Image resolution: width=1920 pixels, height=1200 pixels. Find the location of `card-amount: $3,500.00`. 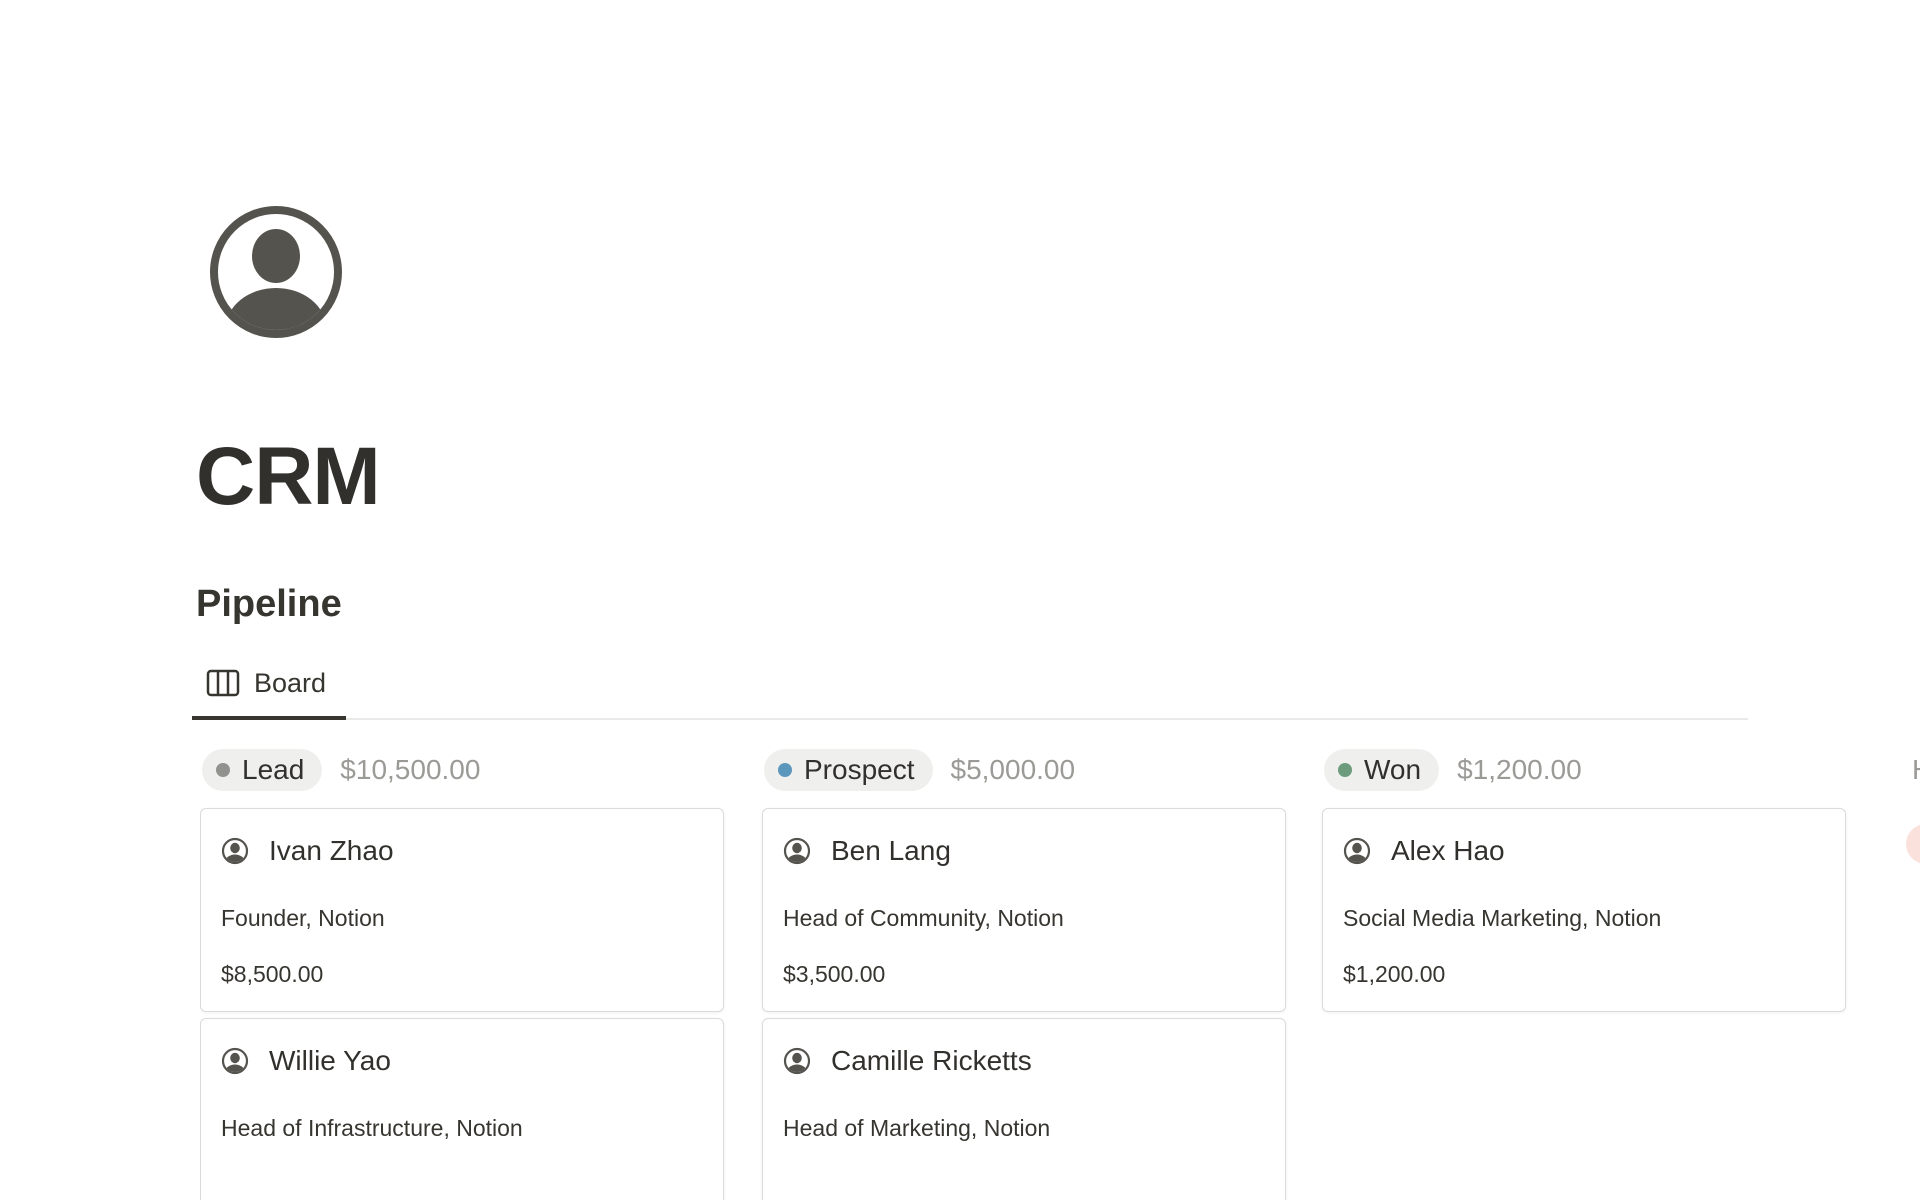

card-amount: $3,500.00 is located at coordinates (834, 974).